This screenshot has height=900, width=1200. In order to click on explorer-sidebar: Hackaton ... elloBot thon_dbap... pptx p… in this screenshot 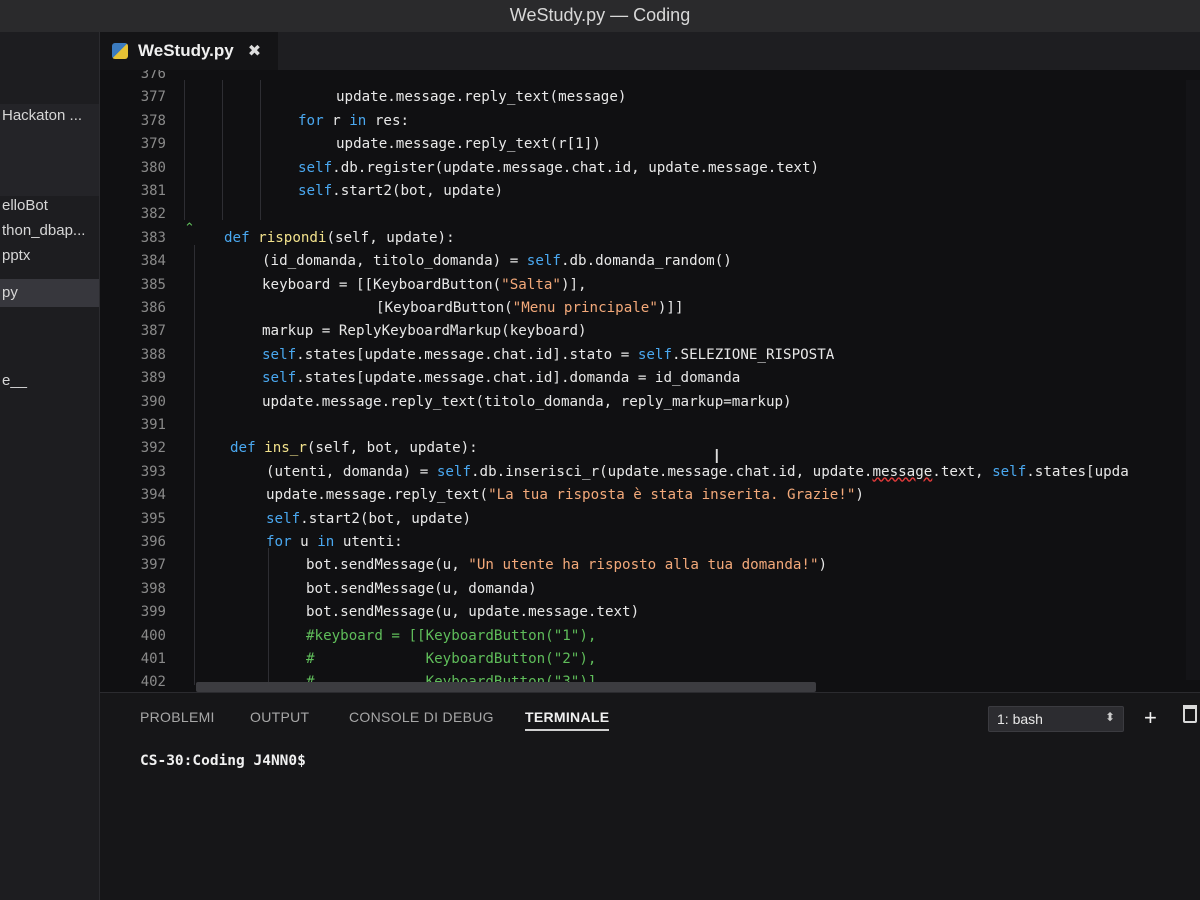, I will do `click(50, 466)`.